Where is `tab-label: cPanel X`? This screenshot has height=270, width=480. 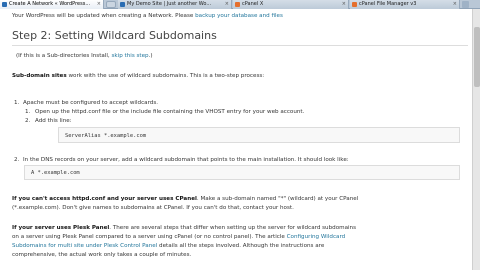 tab-label: cPanel X is located at coordinates (253, 4).